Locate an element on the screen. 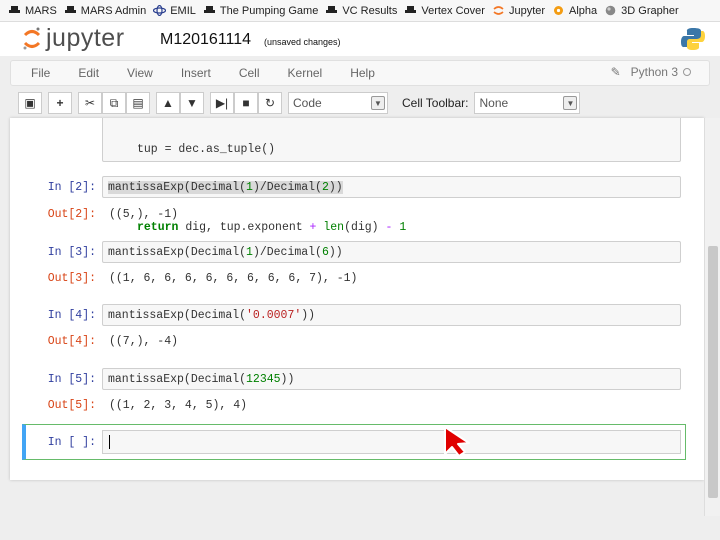 This screenshot has height=540, width=720. menu-file: File is located at coordinates (37, 73).